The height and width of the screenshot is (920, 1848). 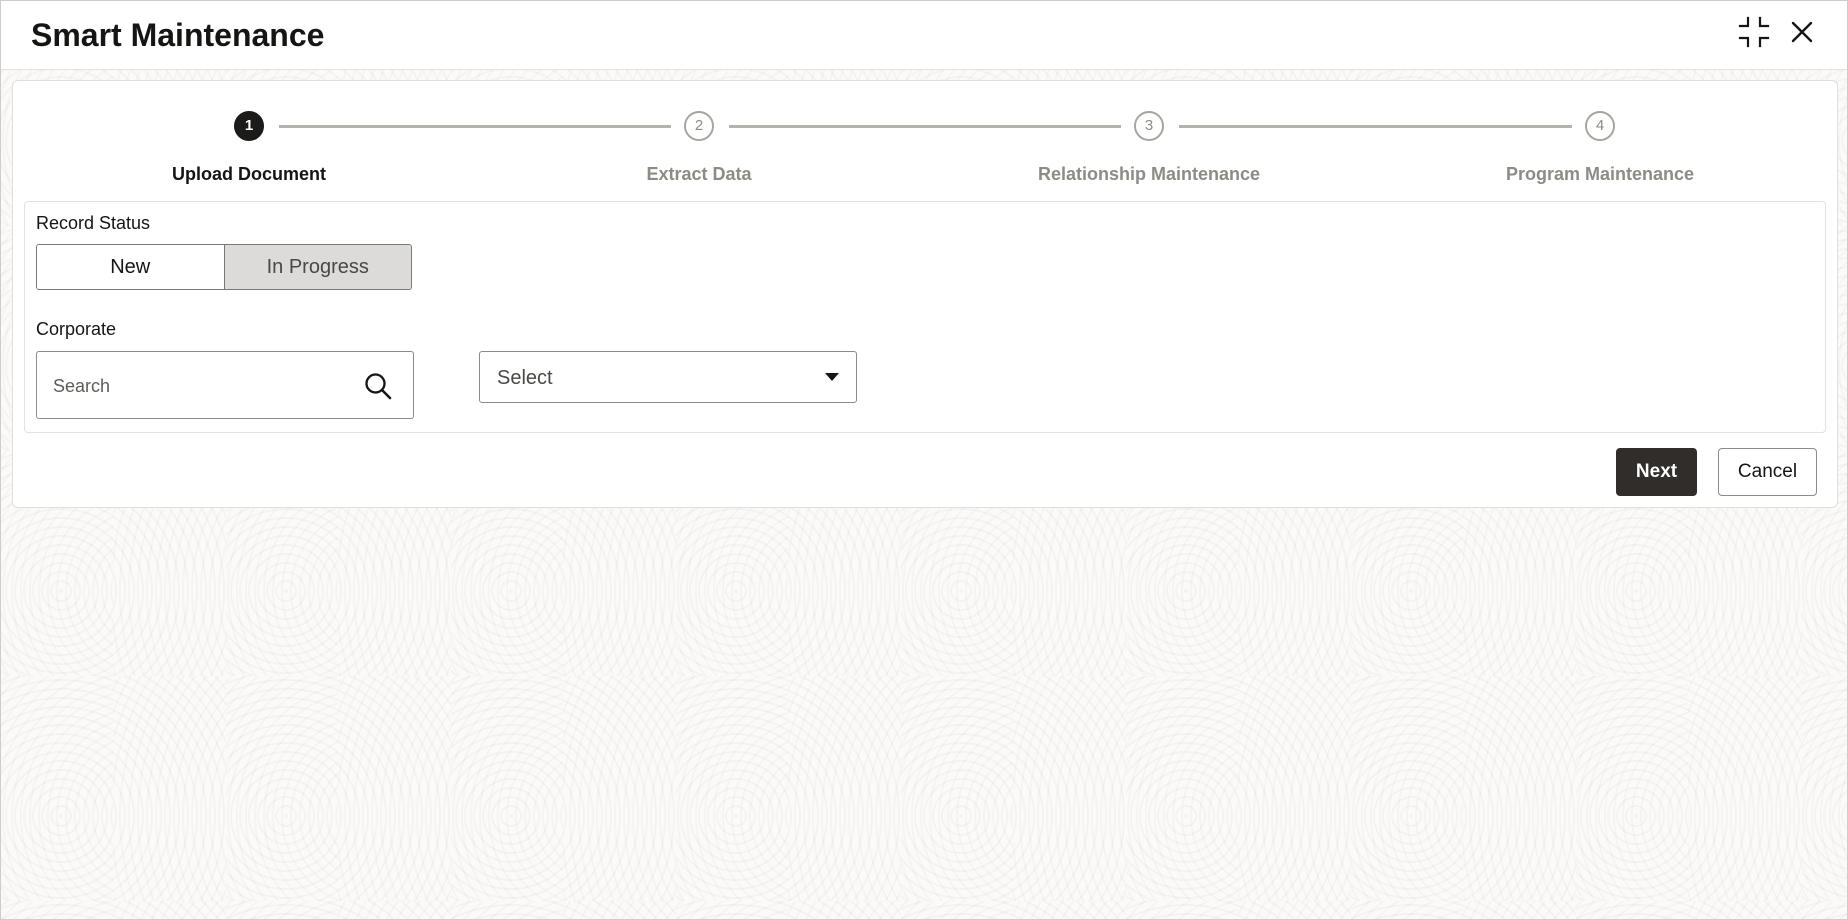 I want to click on step-1-indicator: 1, so click(x=249, y=126).